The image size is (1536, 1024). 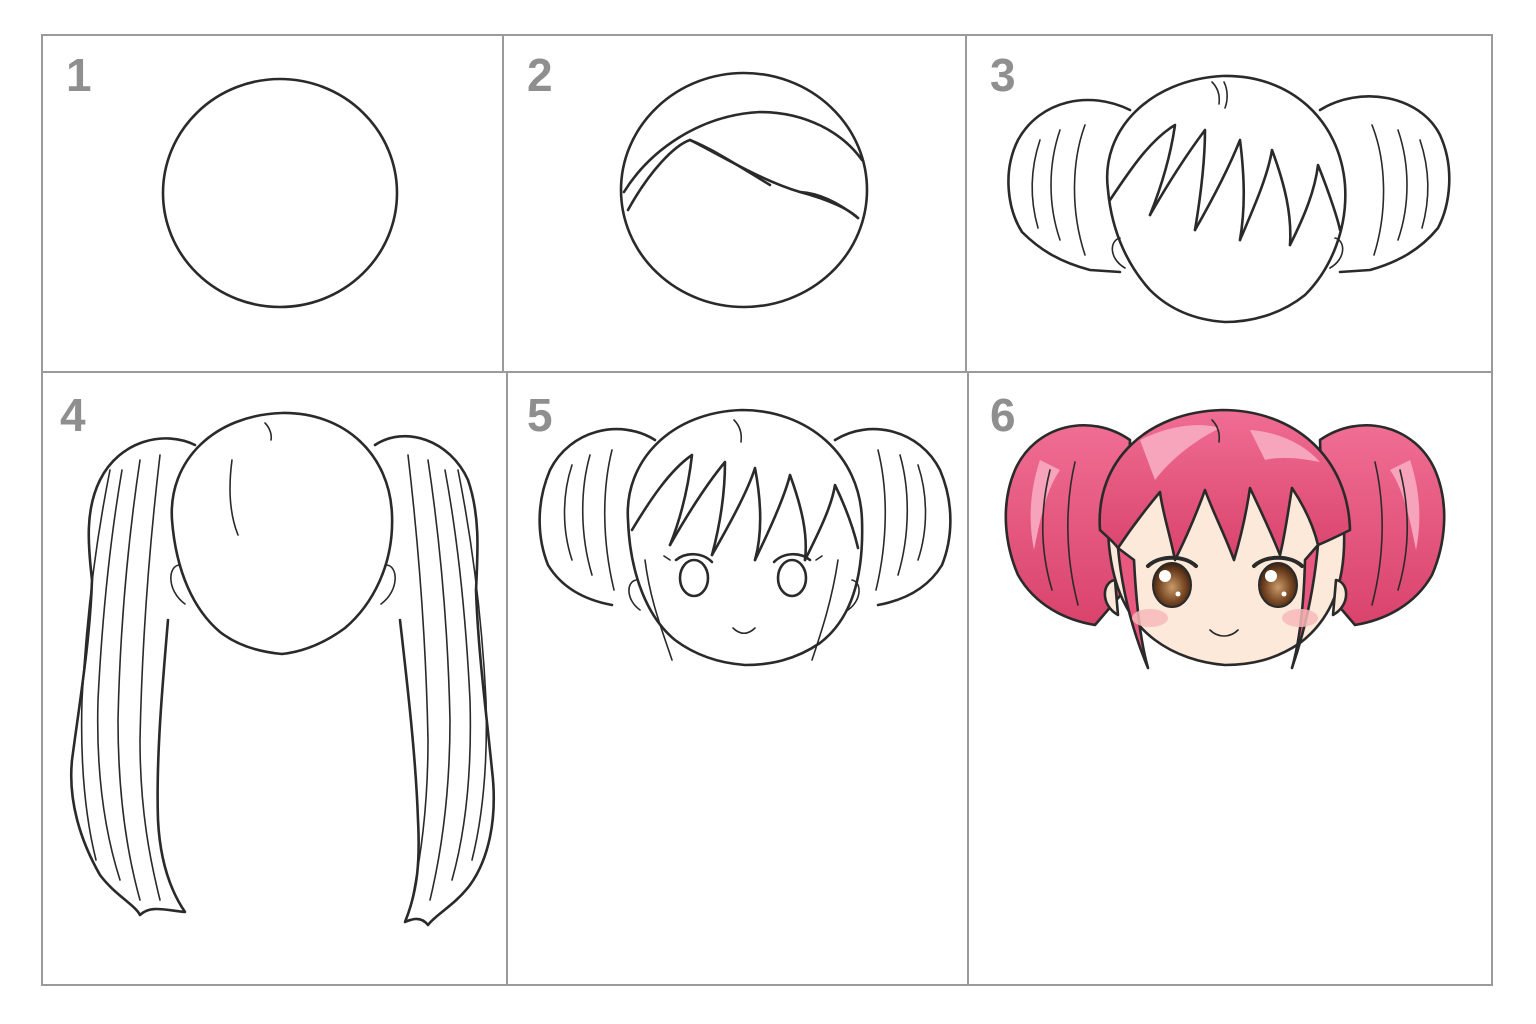 What do you see at coordinates (744, 190) in the screenshot?
I see `step-2-hair-guideline` at bounding box center [744, 190].